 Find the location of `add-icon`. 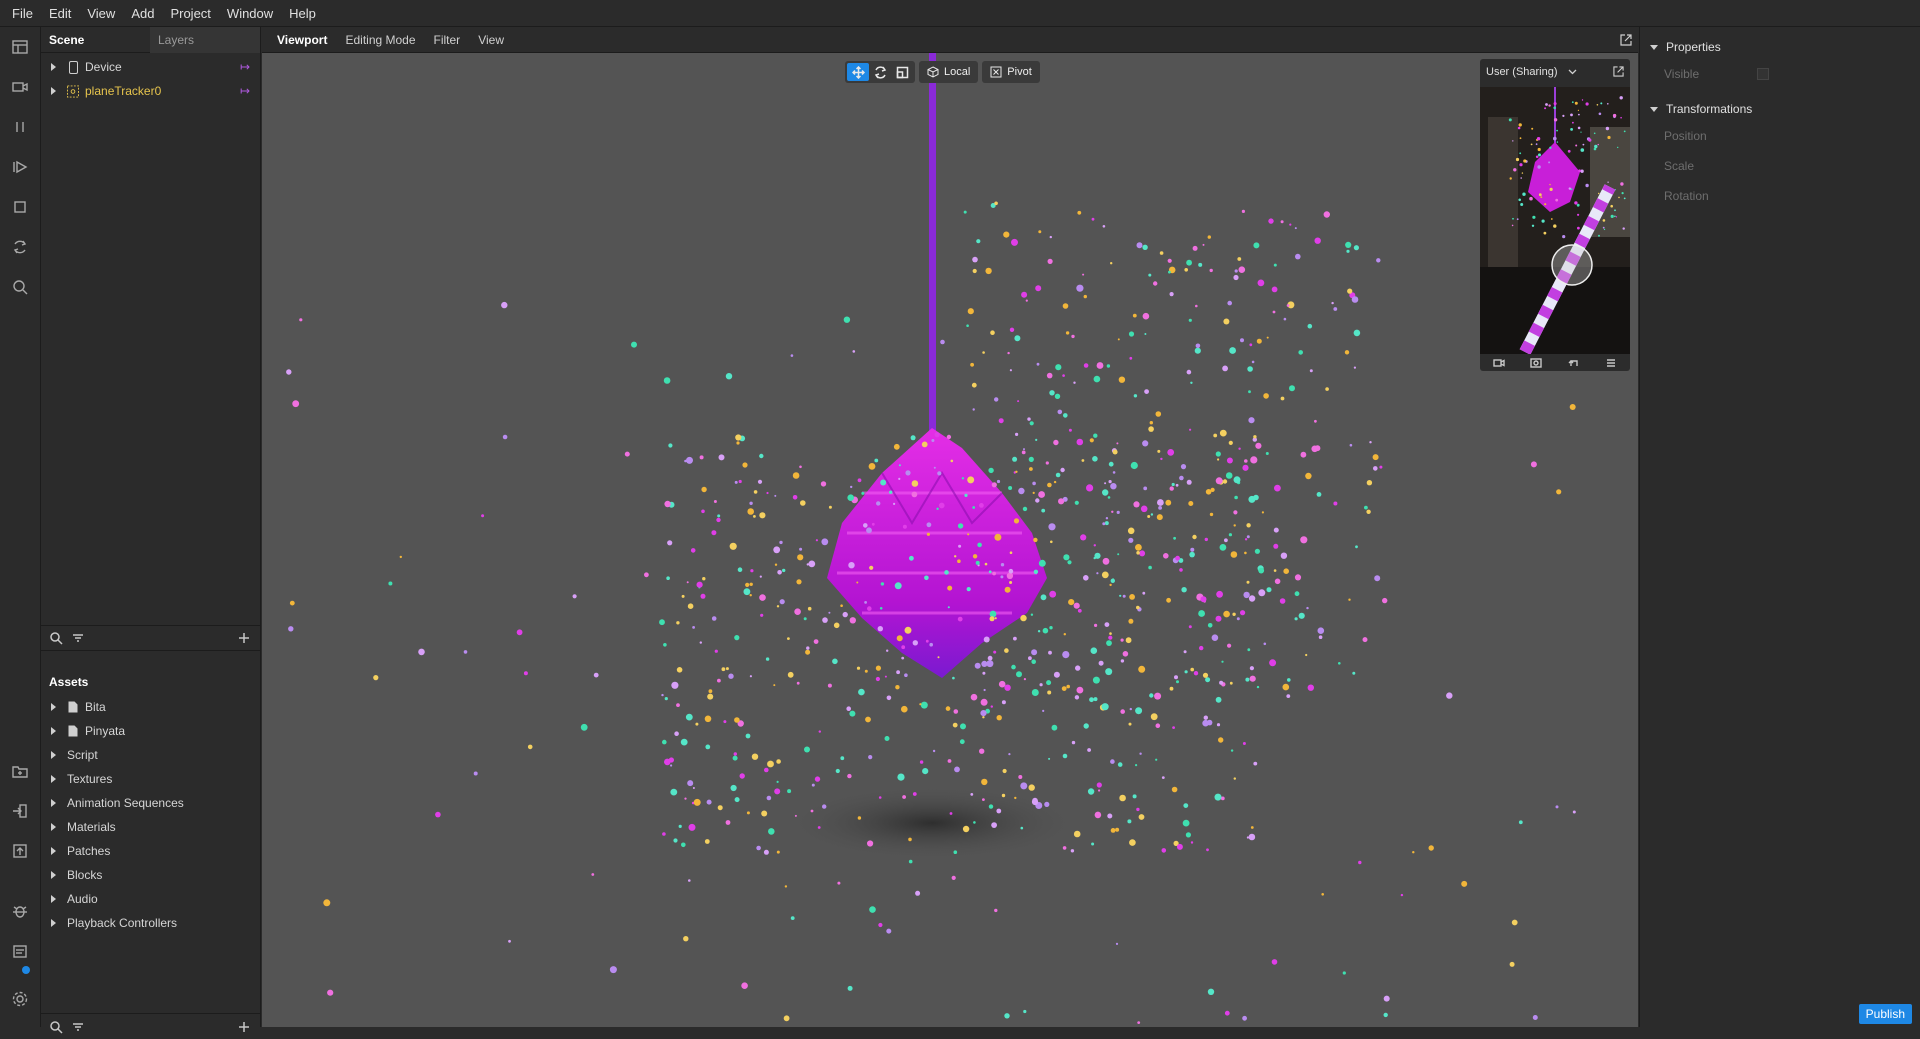

add-icon is located at coordinates (244, 638).